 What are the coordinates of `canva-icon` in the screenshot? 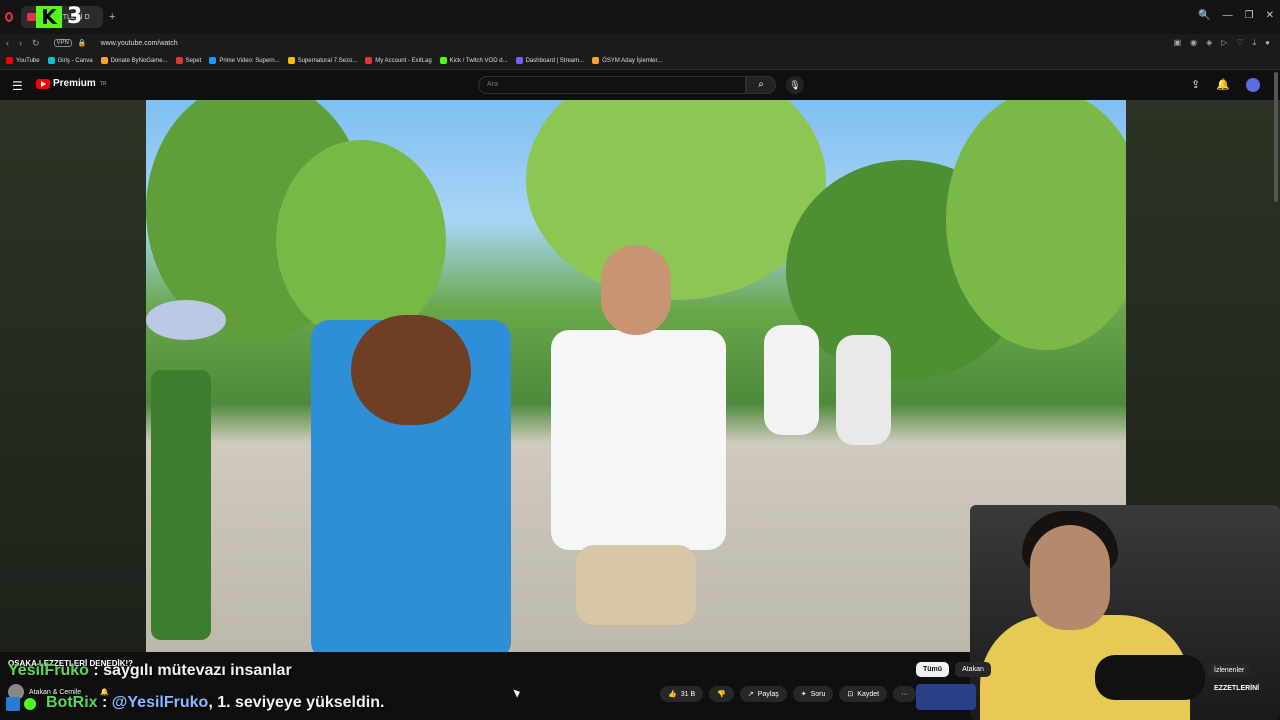 It's located at (51, 60).